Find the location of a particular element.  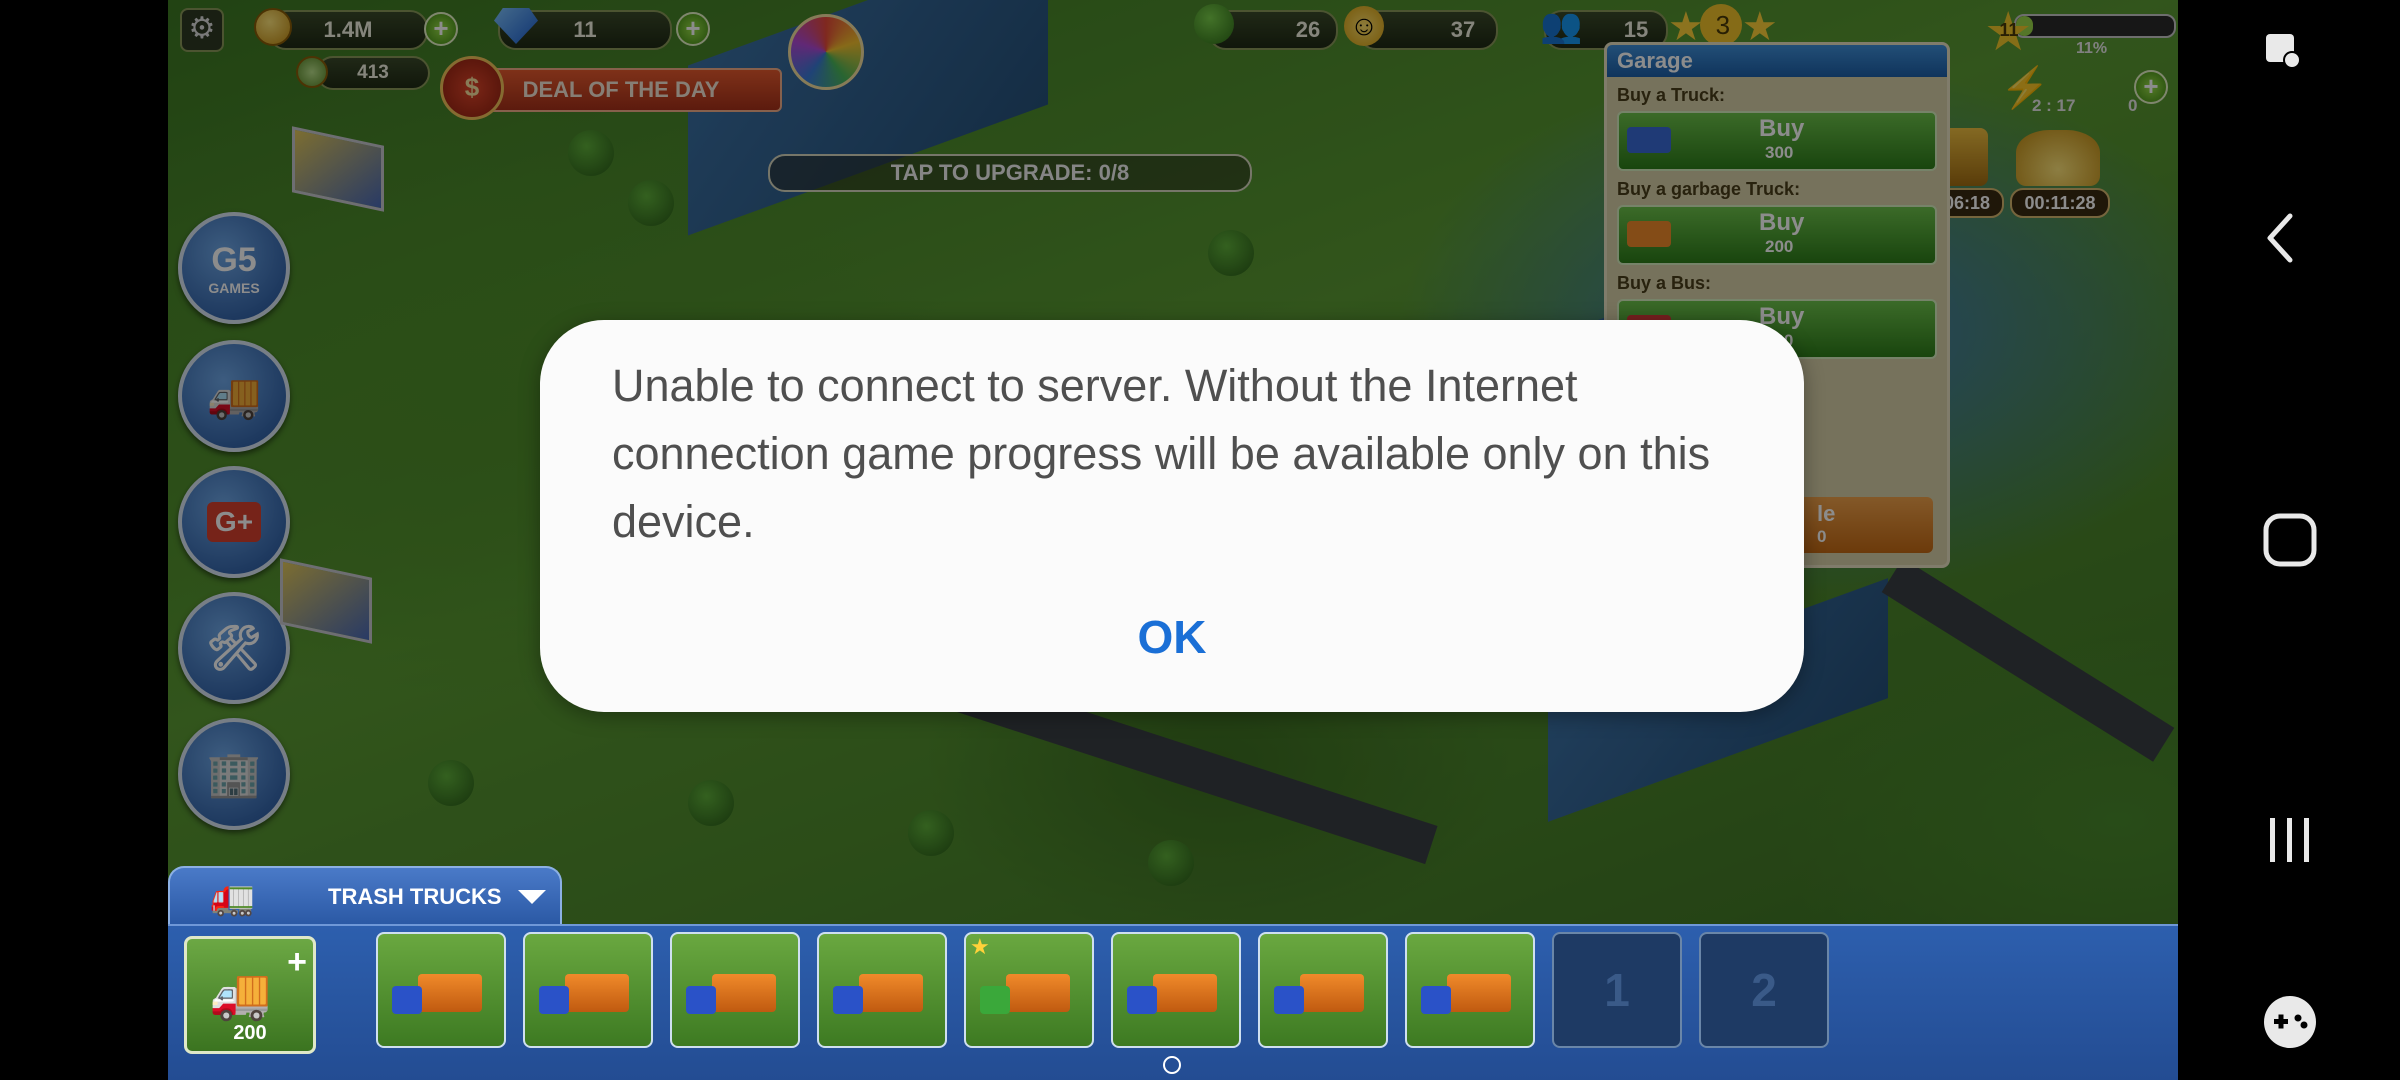

empty-truck-slot: 2 is located at coordinates (1764, 990).